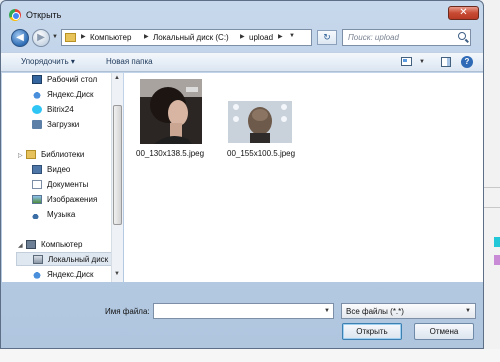 This screenshot has height=362, width=500. I want to click on sidebar-item-label: Компьютер, so click(62, 244).